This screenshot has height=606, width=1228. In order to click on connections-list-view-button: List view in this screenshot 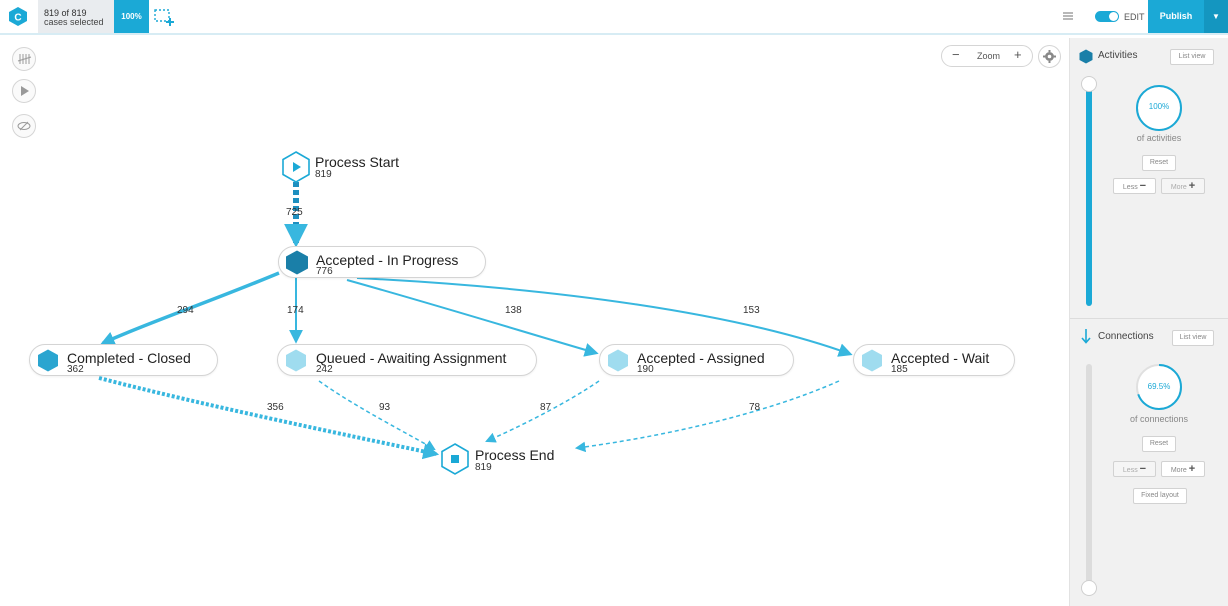, I will do `click(1193, 338)`.